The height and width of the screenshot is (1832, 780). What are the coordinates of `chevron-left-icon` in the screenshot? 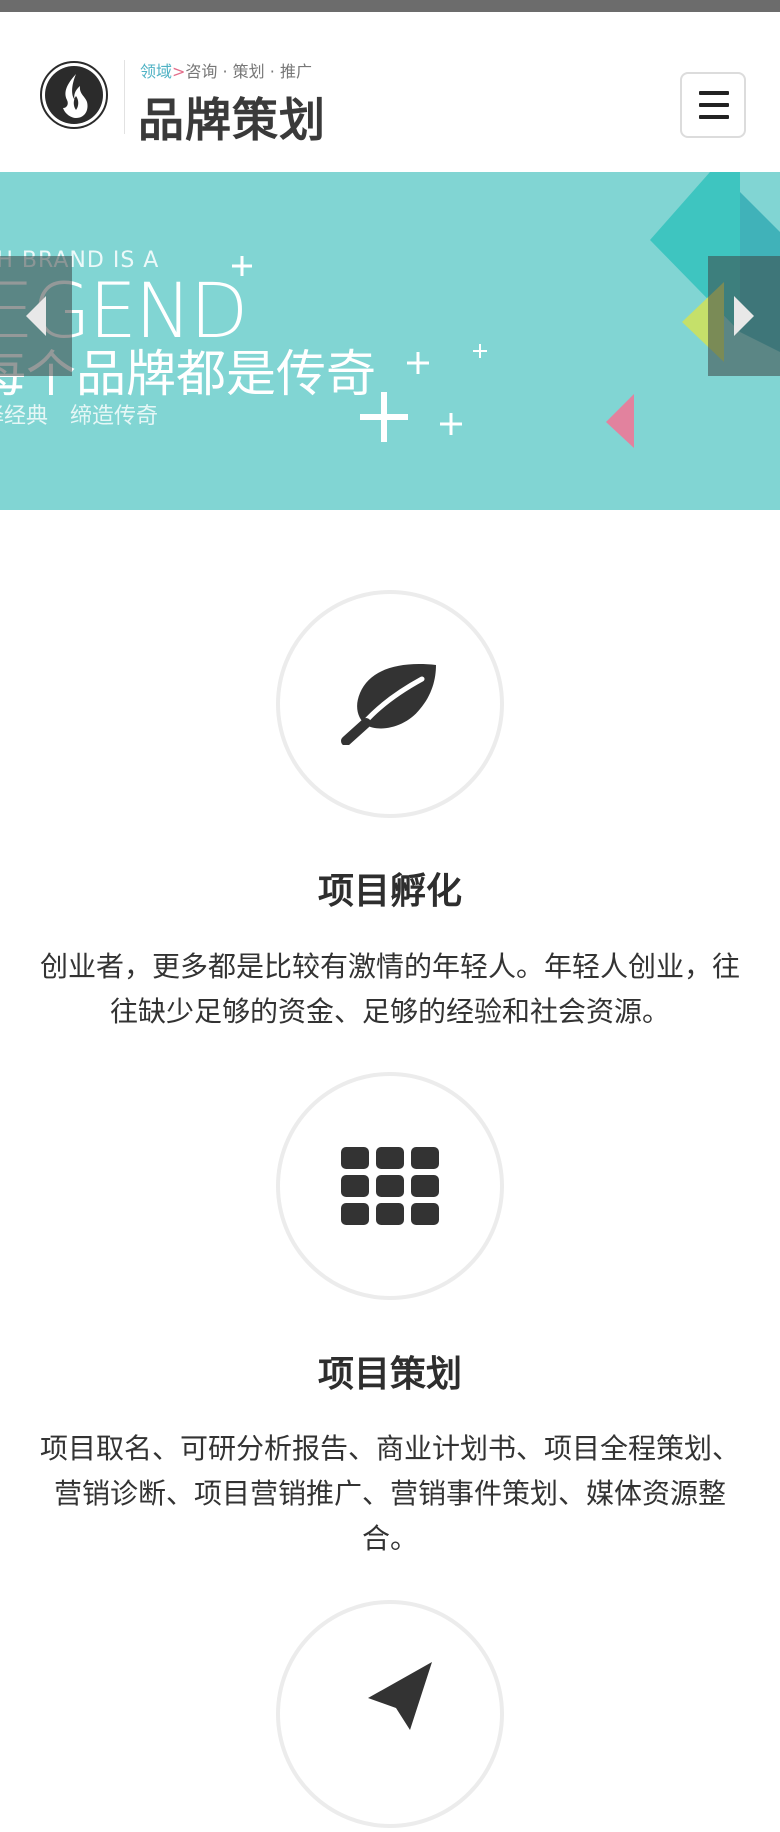 It's located at (36, 316).